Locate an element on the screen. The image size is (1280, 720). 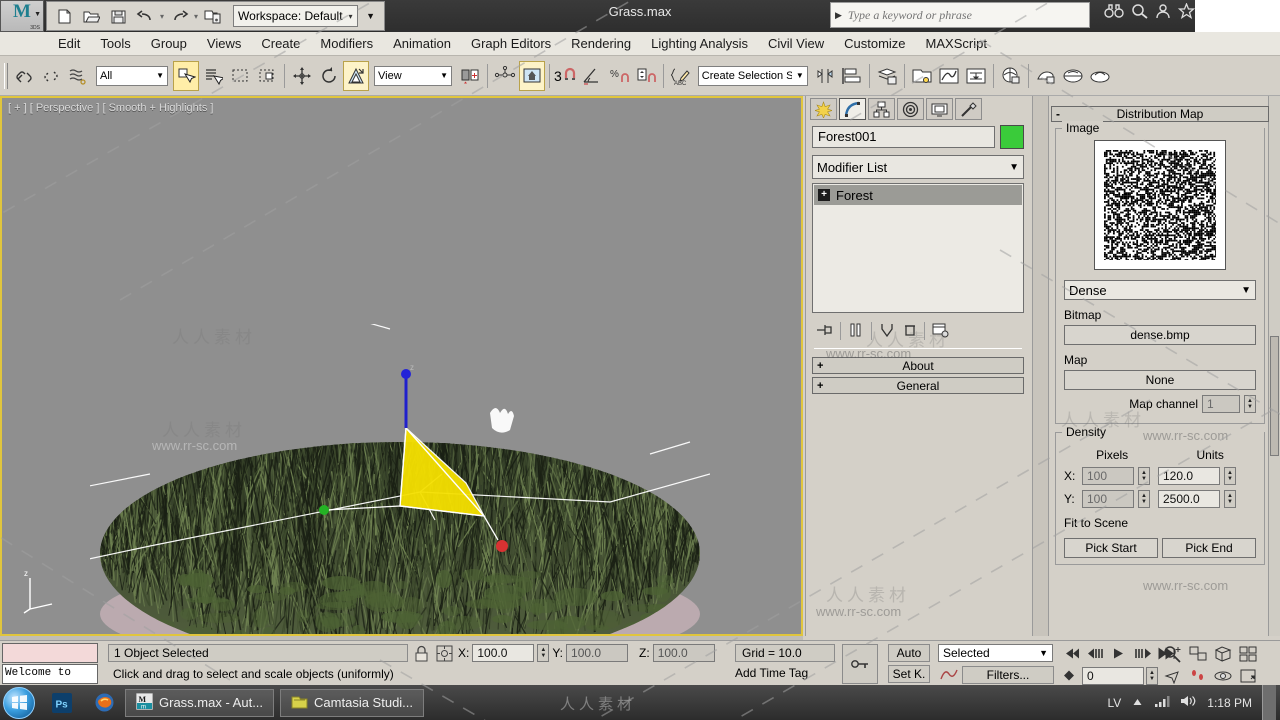
project-folder-button is located at coordinates (213, 16).